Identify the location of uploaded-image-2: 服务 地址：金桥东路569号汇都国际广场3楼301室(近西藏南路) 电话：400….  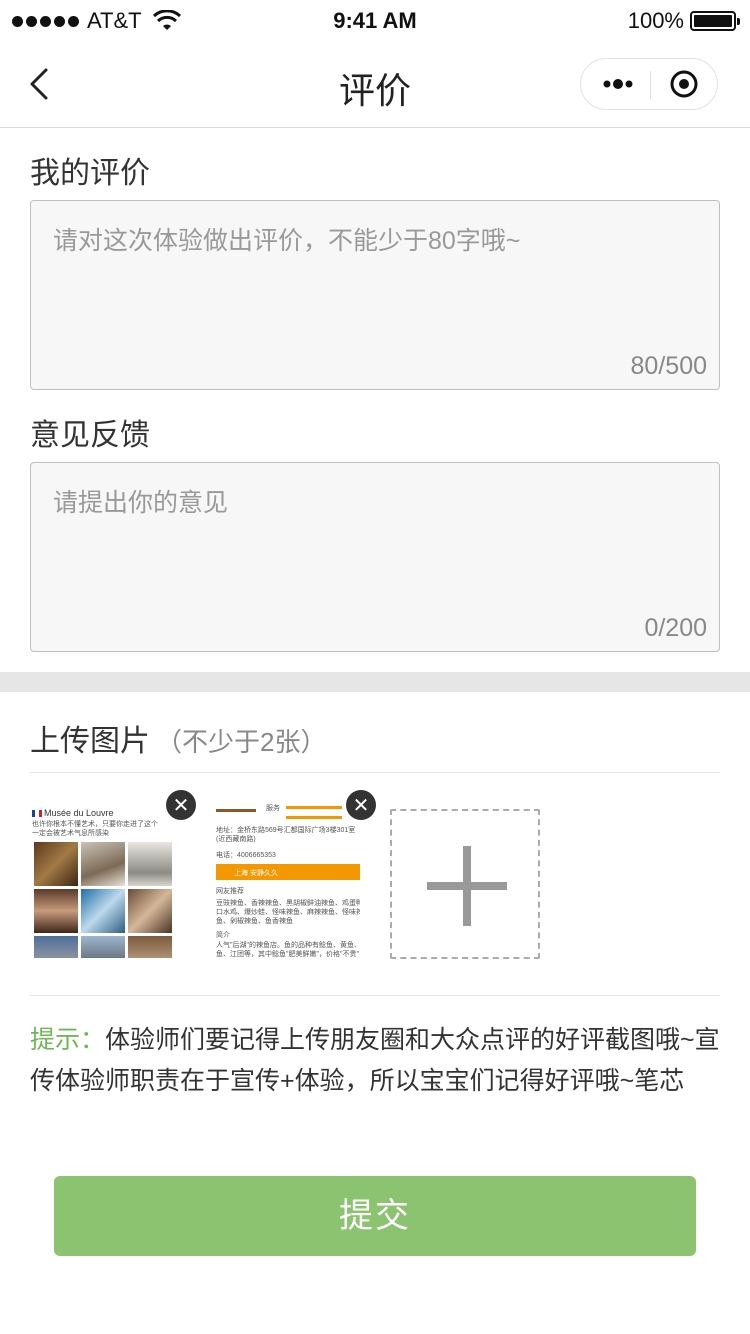
(285, 879).